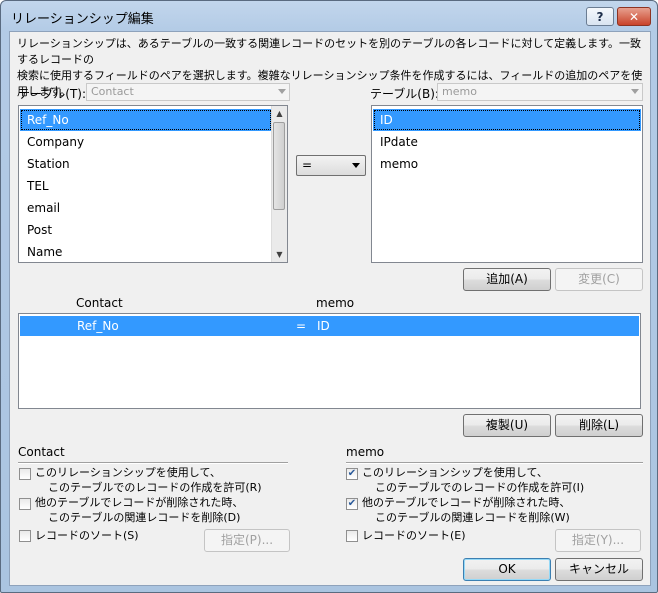 The height and width of the screenshot is (593, 658). Describe the element at coordinates (146, 164) in the screenshot. I see `list-item: Station` at that location.